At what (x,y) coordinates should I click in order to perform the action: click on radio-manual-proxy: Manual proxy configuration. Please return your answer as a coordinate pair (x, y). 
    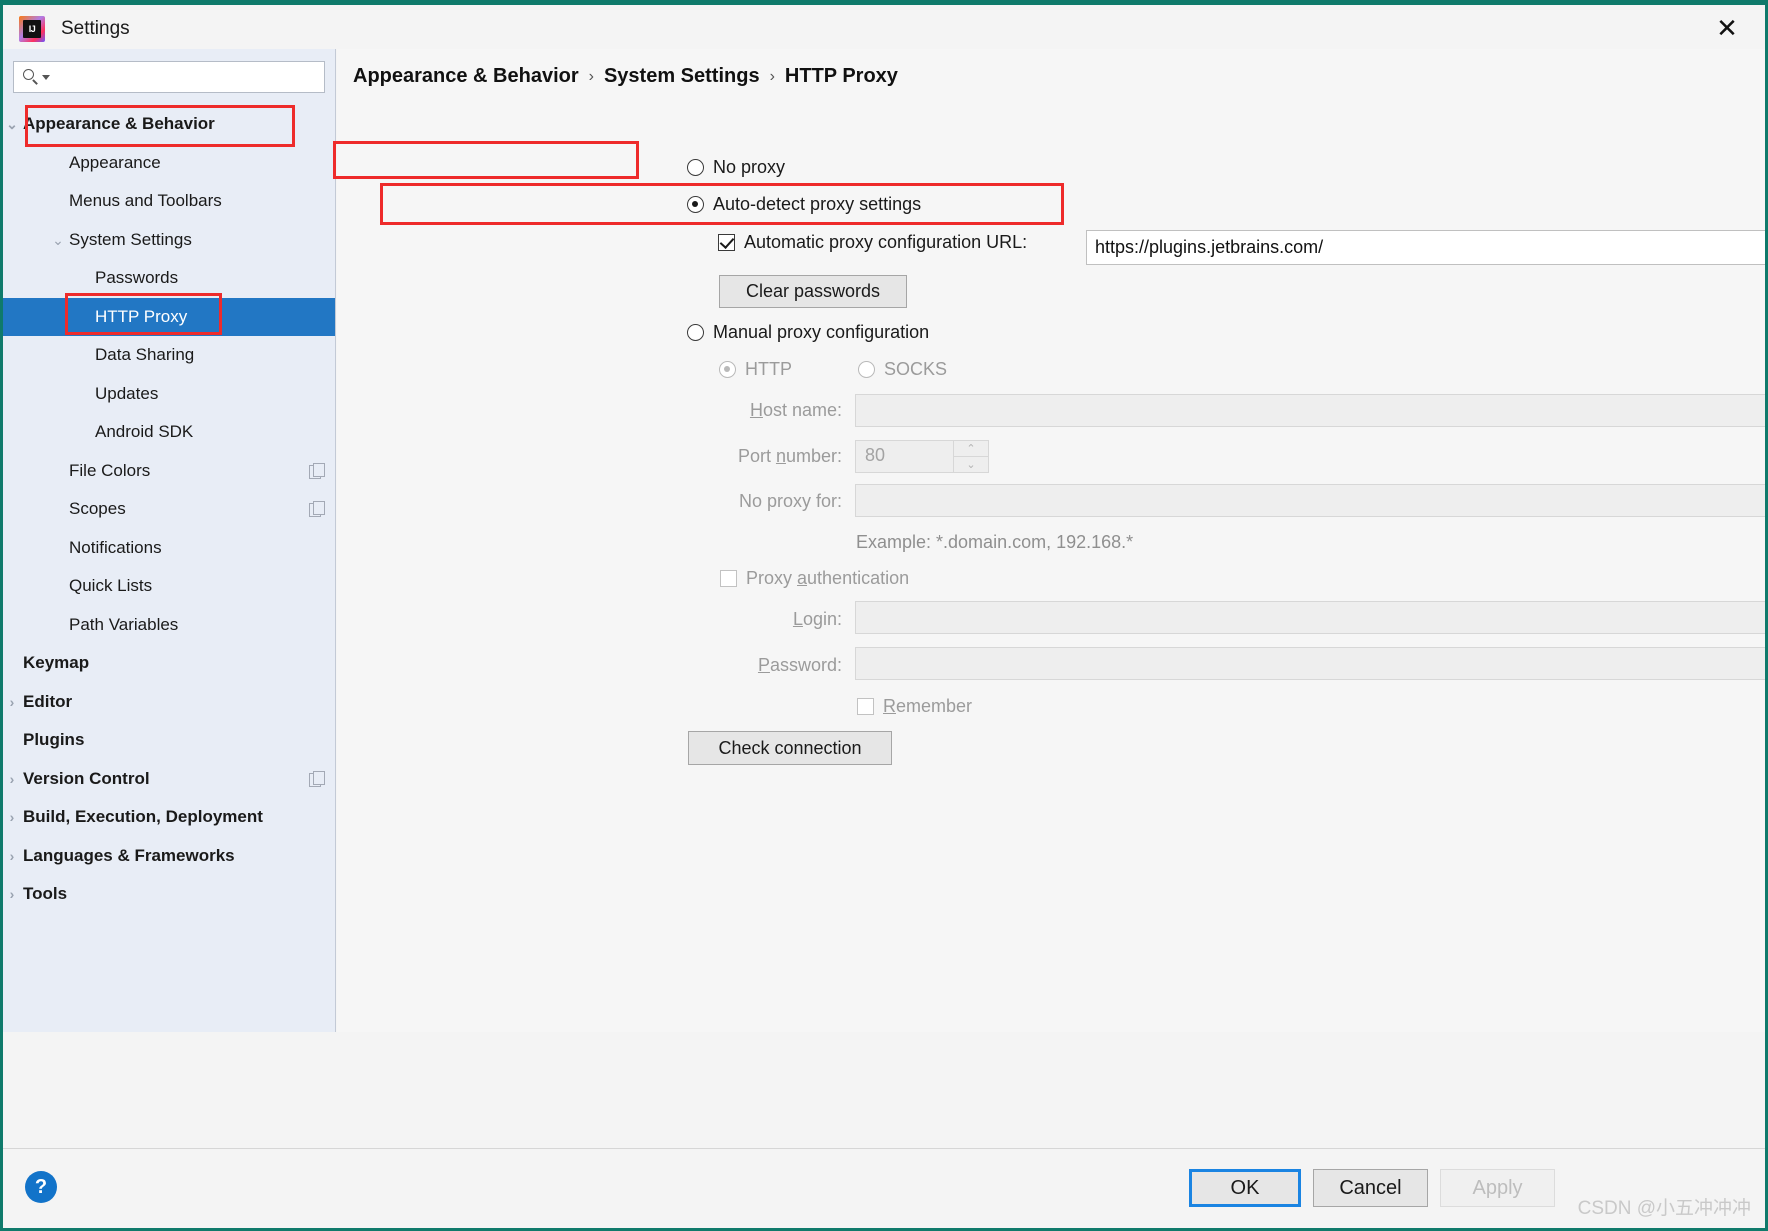
    Looking at the image, I should click on (808, 332).